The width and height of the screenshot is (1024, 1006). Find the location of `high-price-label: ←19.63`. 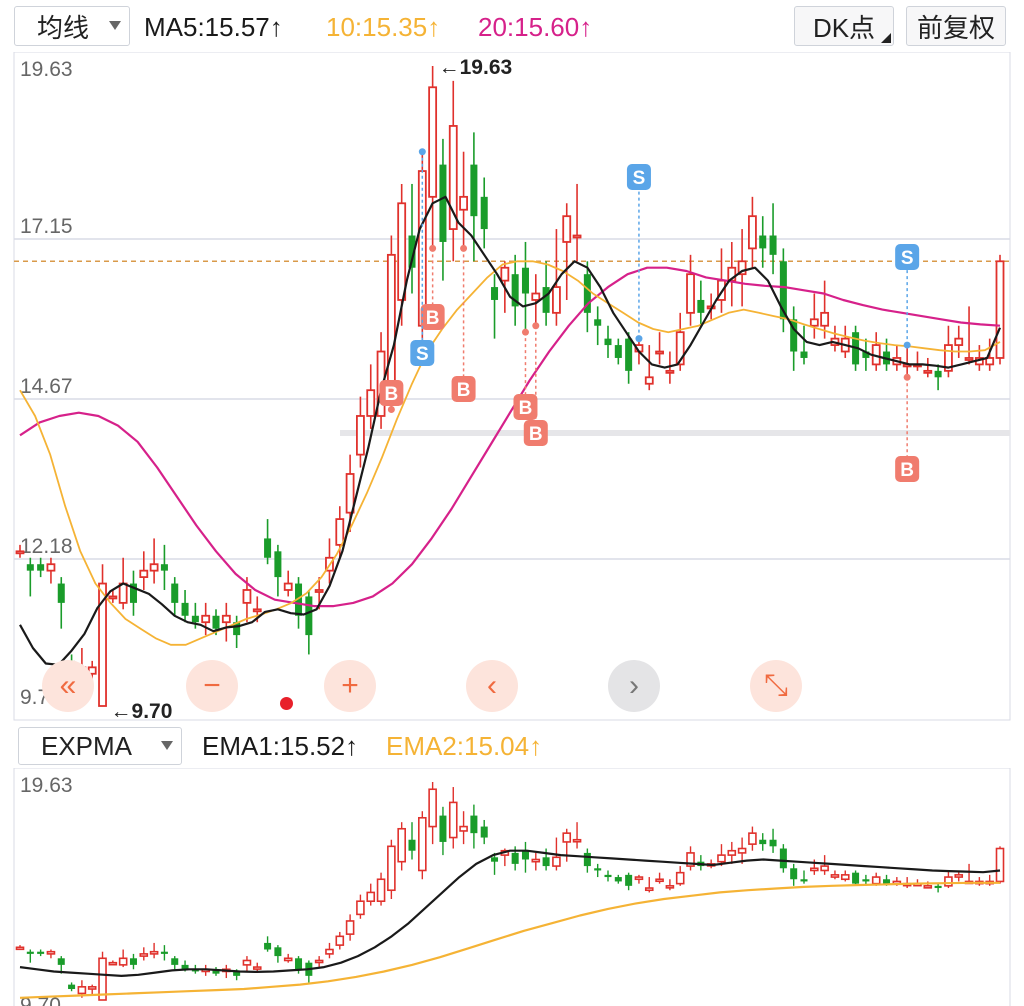

high-price-label: ←19.63 is located at coordinates (476, 67).